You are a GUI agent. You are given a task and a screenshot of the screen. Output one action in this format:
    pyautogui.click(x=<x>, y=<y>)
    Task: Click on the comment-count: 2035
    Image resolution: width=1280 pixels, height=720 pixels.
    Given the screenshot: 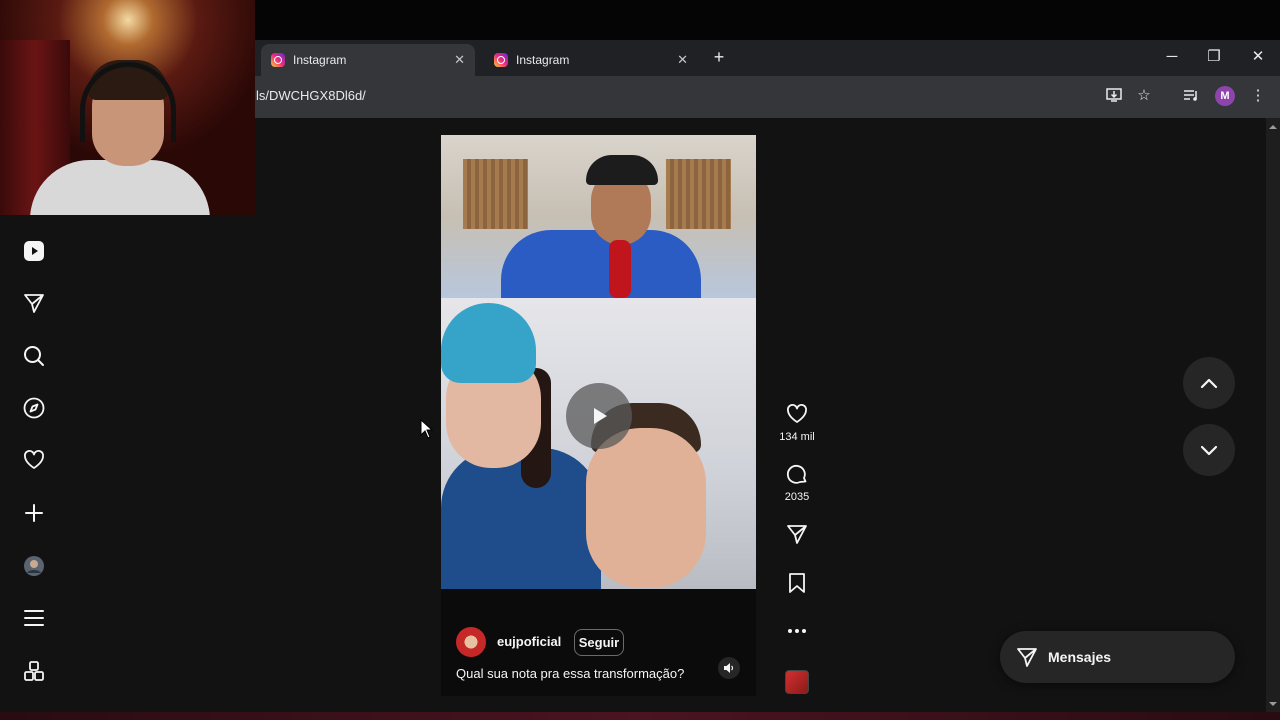 What is the action you would take?
    pyautogui.click(x=797, y=497)
    